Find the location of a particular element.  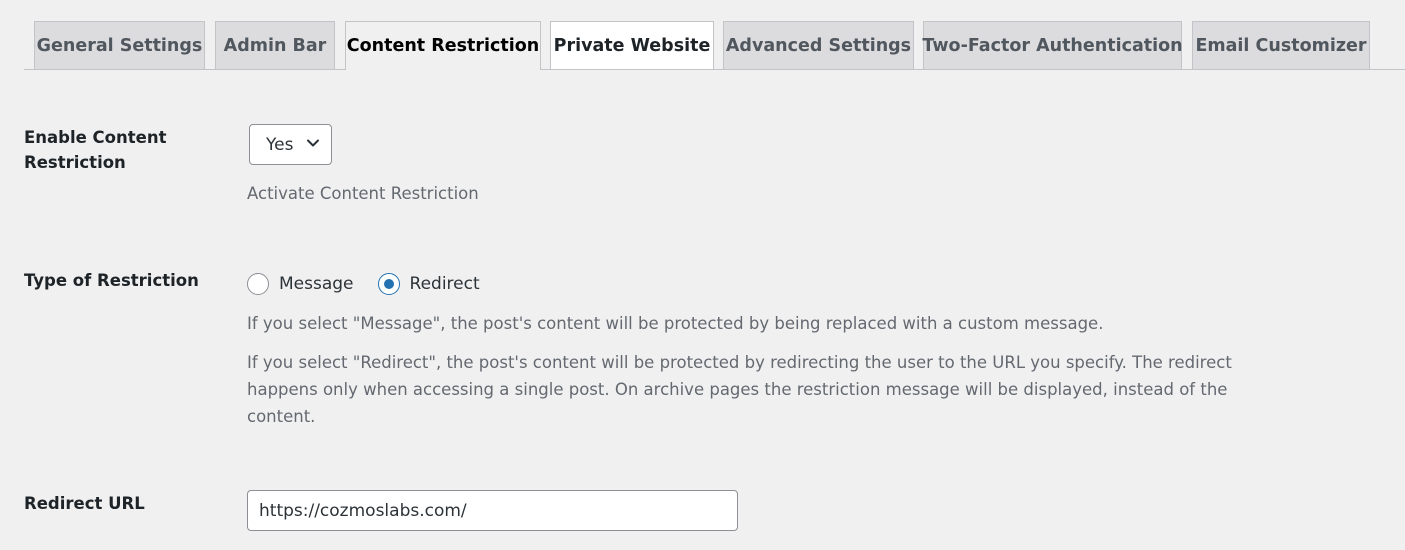

enable-content-restriction-label-line2: Restriction is located at coordinates (75, 162).